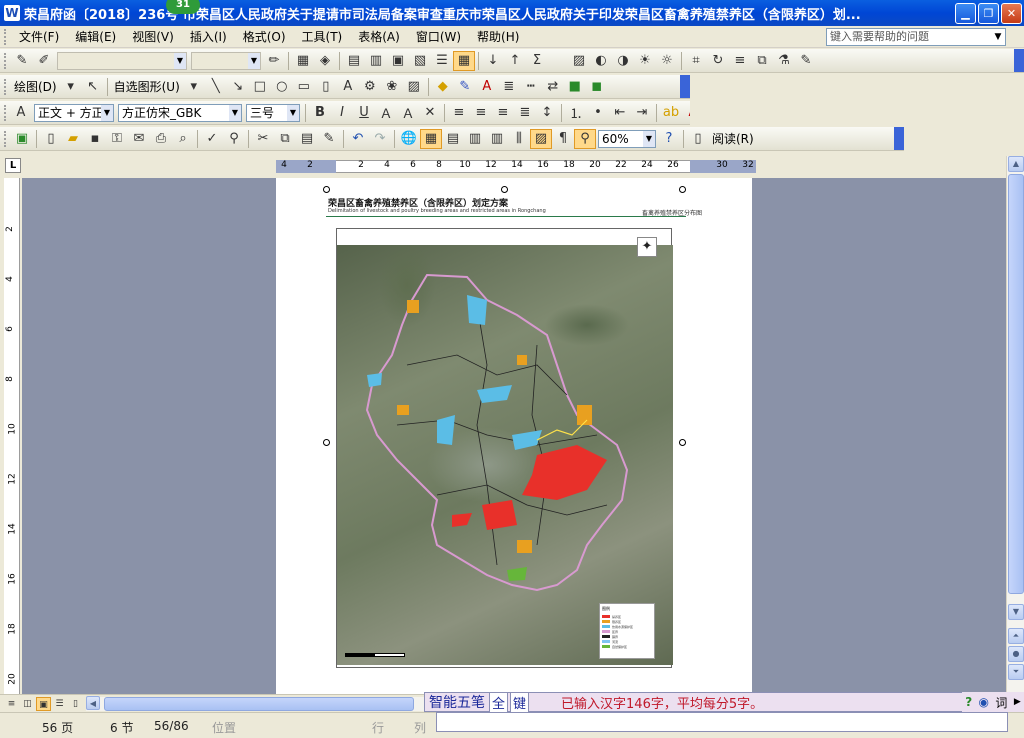  Describe the element at coordinates (525, 113) in the screenshot. I see `justify-icon: ≣` at that location.